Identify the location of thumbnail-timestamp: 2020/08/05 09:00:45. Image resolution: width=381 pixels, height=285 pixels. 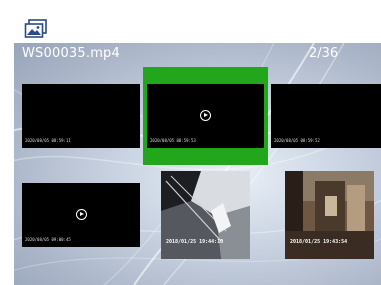
(48, 239).